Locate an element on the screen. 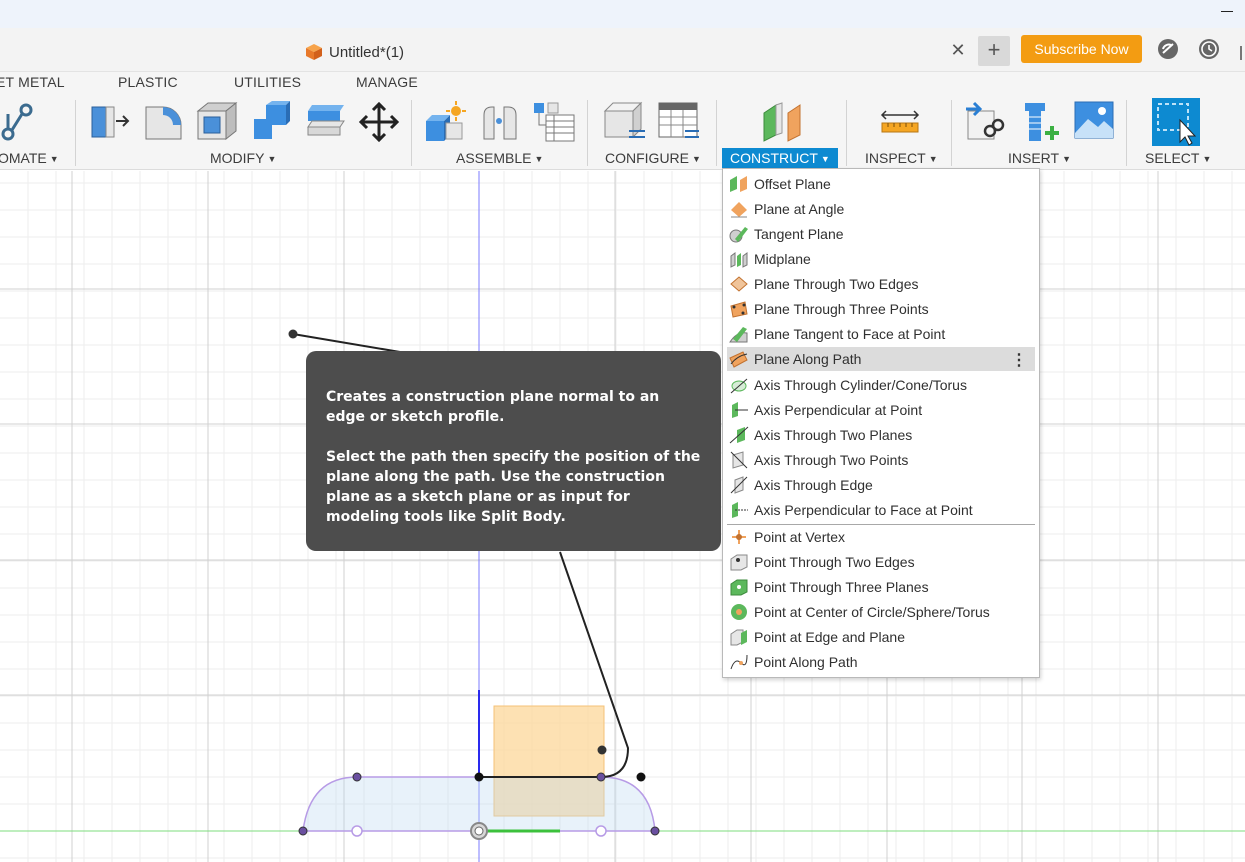 The height and width of the screenshot is (862, 1245). axis-perpendicular-icon is located at coordinates (740, 410).